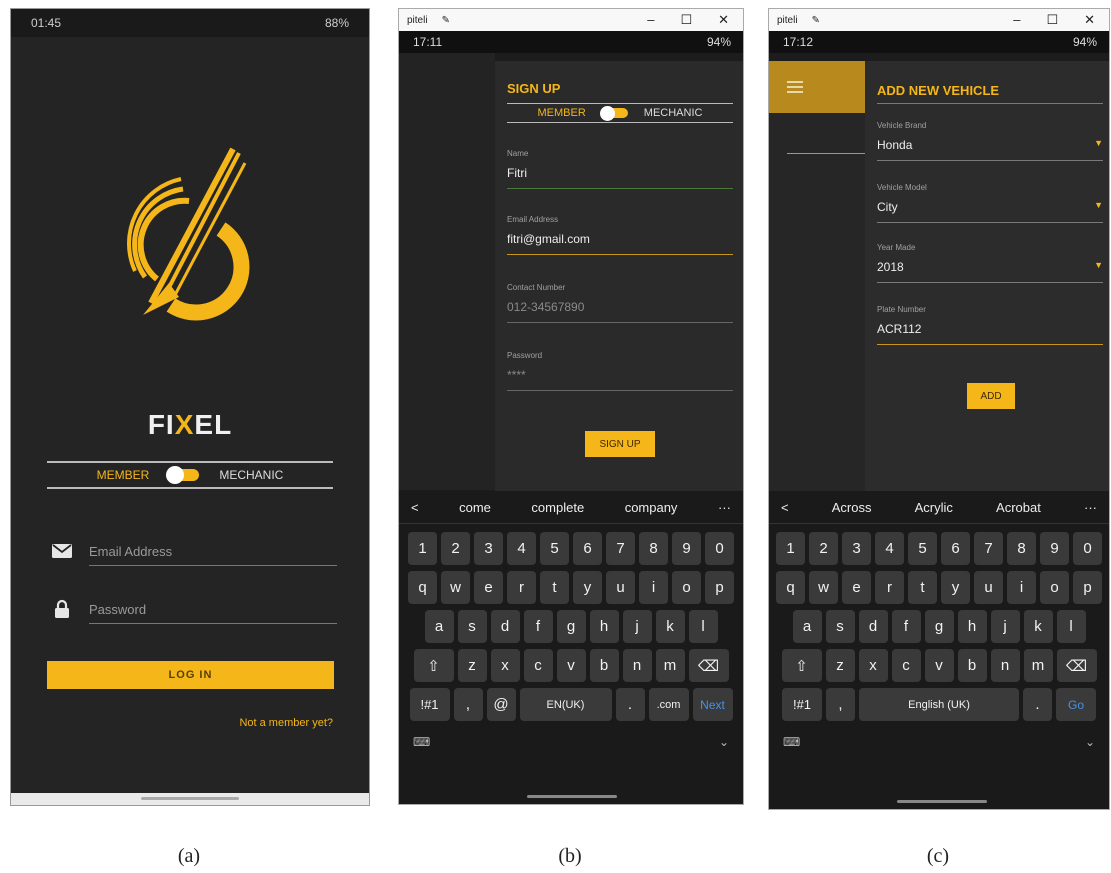 This screenshot has width=1111, height=873. Describe the element at coordinates (501, 704) in the screenshot. I see `at-key: @` at that location.